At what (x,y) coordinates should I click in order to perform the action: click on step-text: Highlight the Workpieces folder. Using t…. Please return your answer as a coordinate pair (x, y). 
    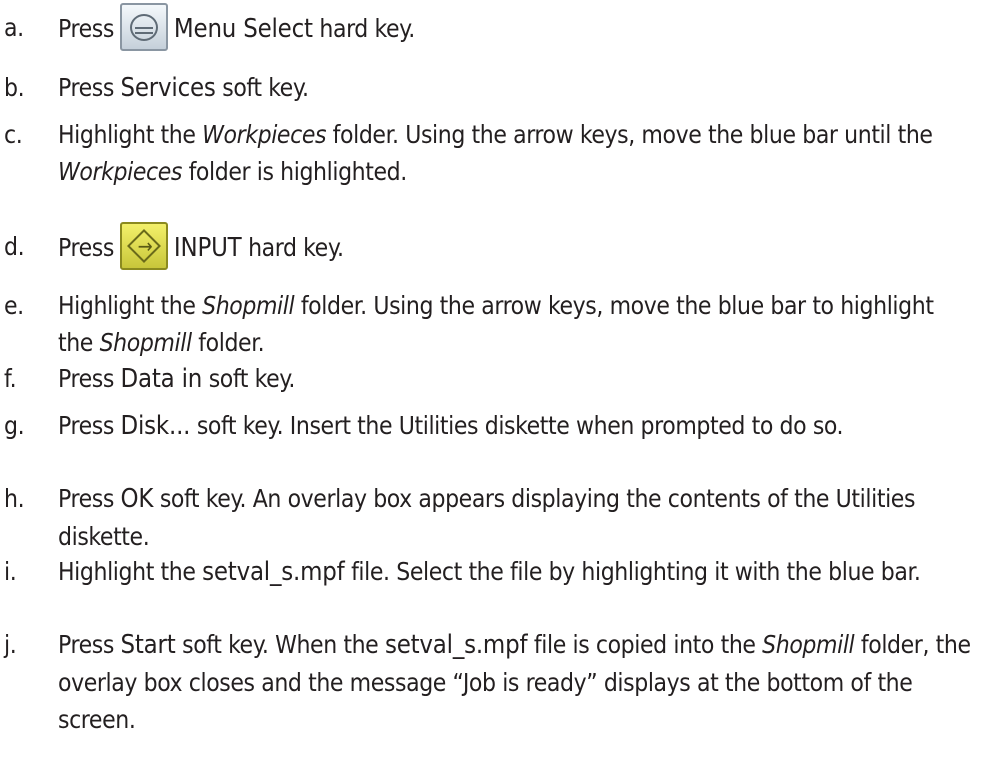
    Looking at the image, I should click on (515, 153).